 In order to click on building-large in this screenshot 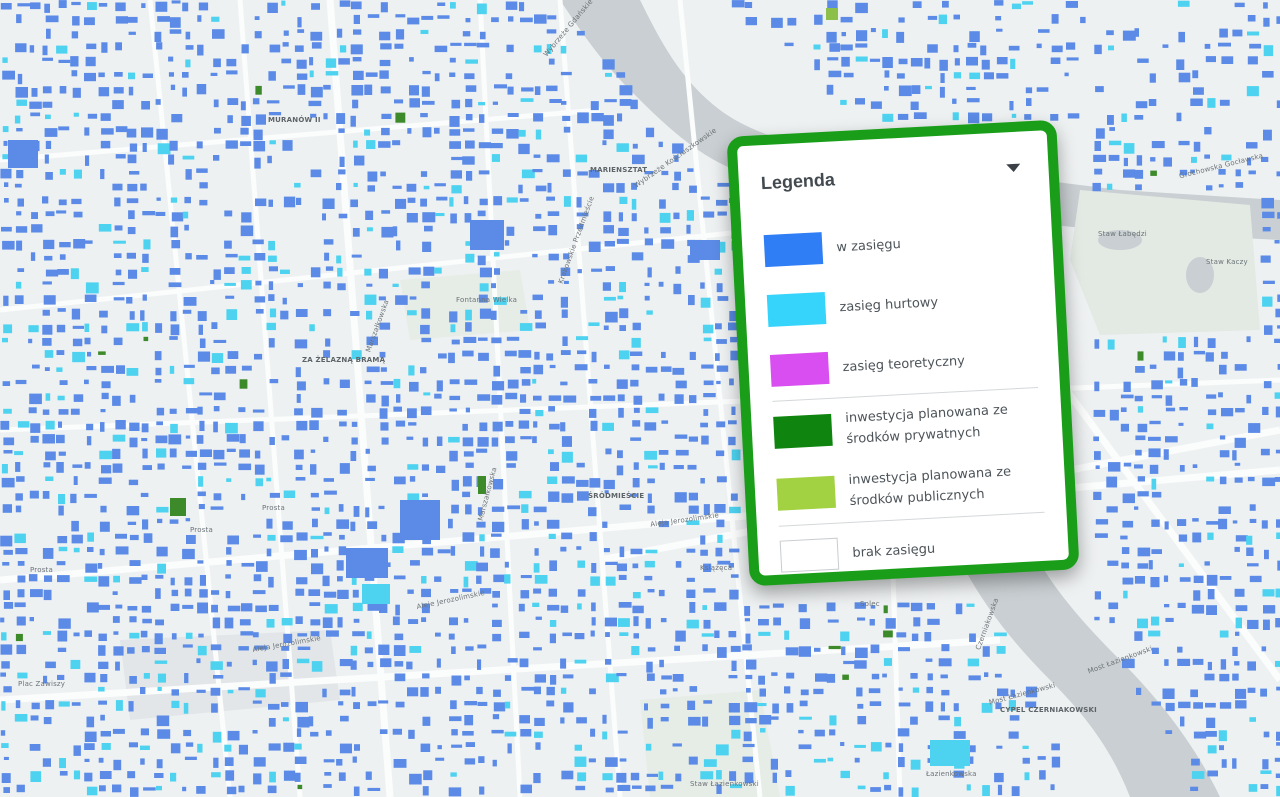, I will do `click(420, 520)`.